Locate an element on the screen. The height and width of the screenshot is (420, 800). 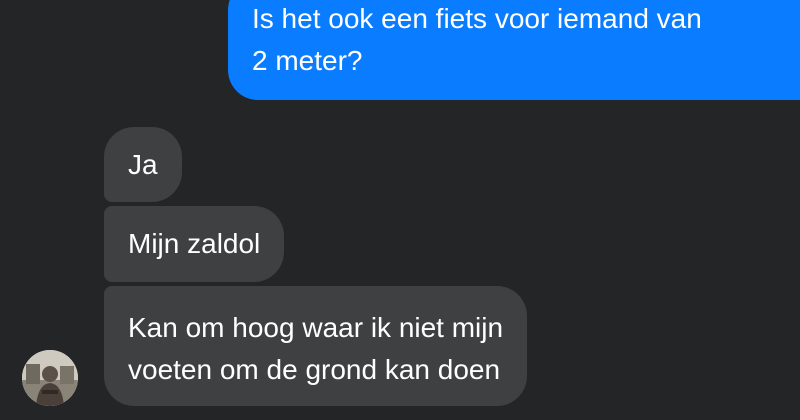
contact-avatar is located at coordinates (50, 378).